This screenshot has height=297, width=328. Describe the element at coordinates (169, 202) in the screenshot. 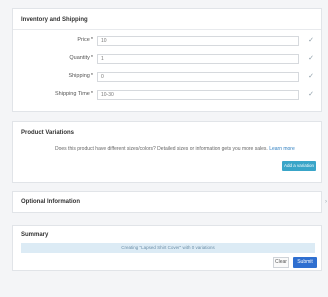

I see `optional-panel: Optional Information ›` at that location.